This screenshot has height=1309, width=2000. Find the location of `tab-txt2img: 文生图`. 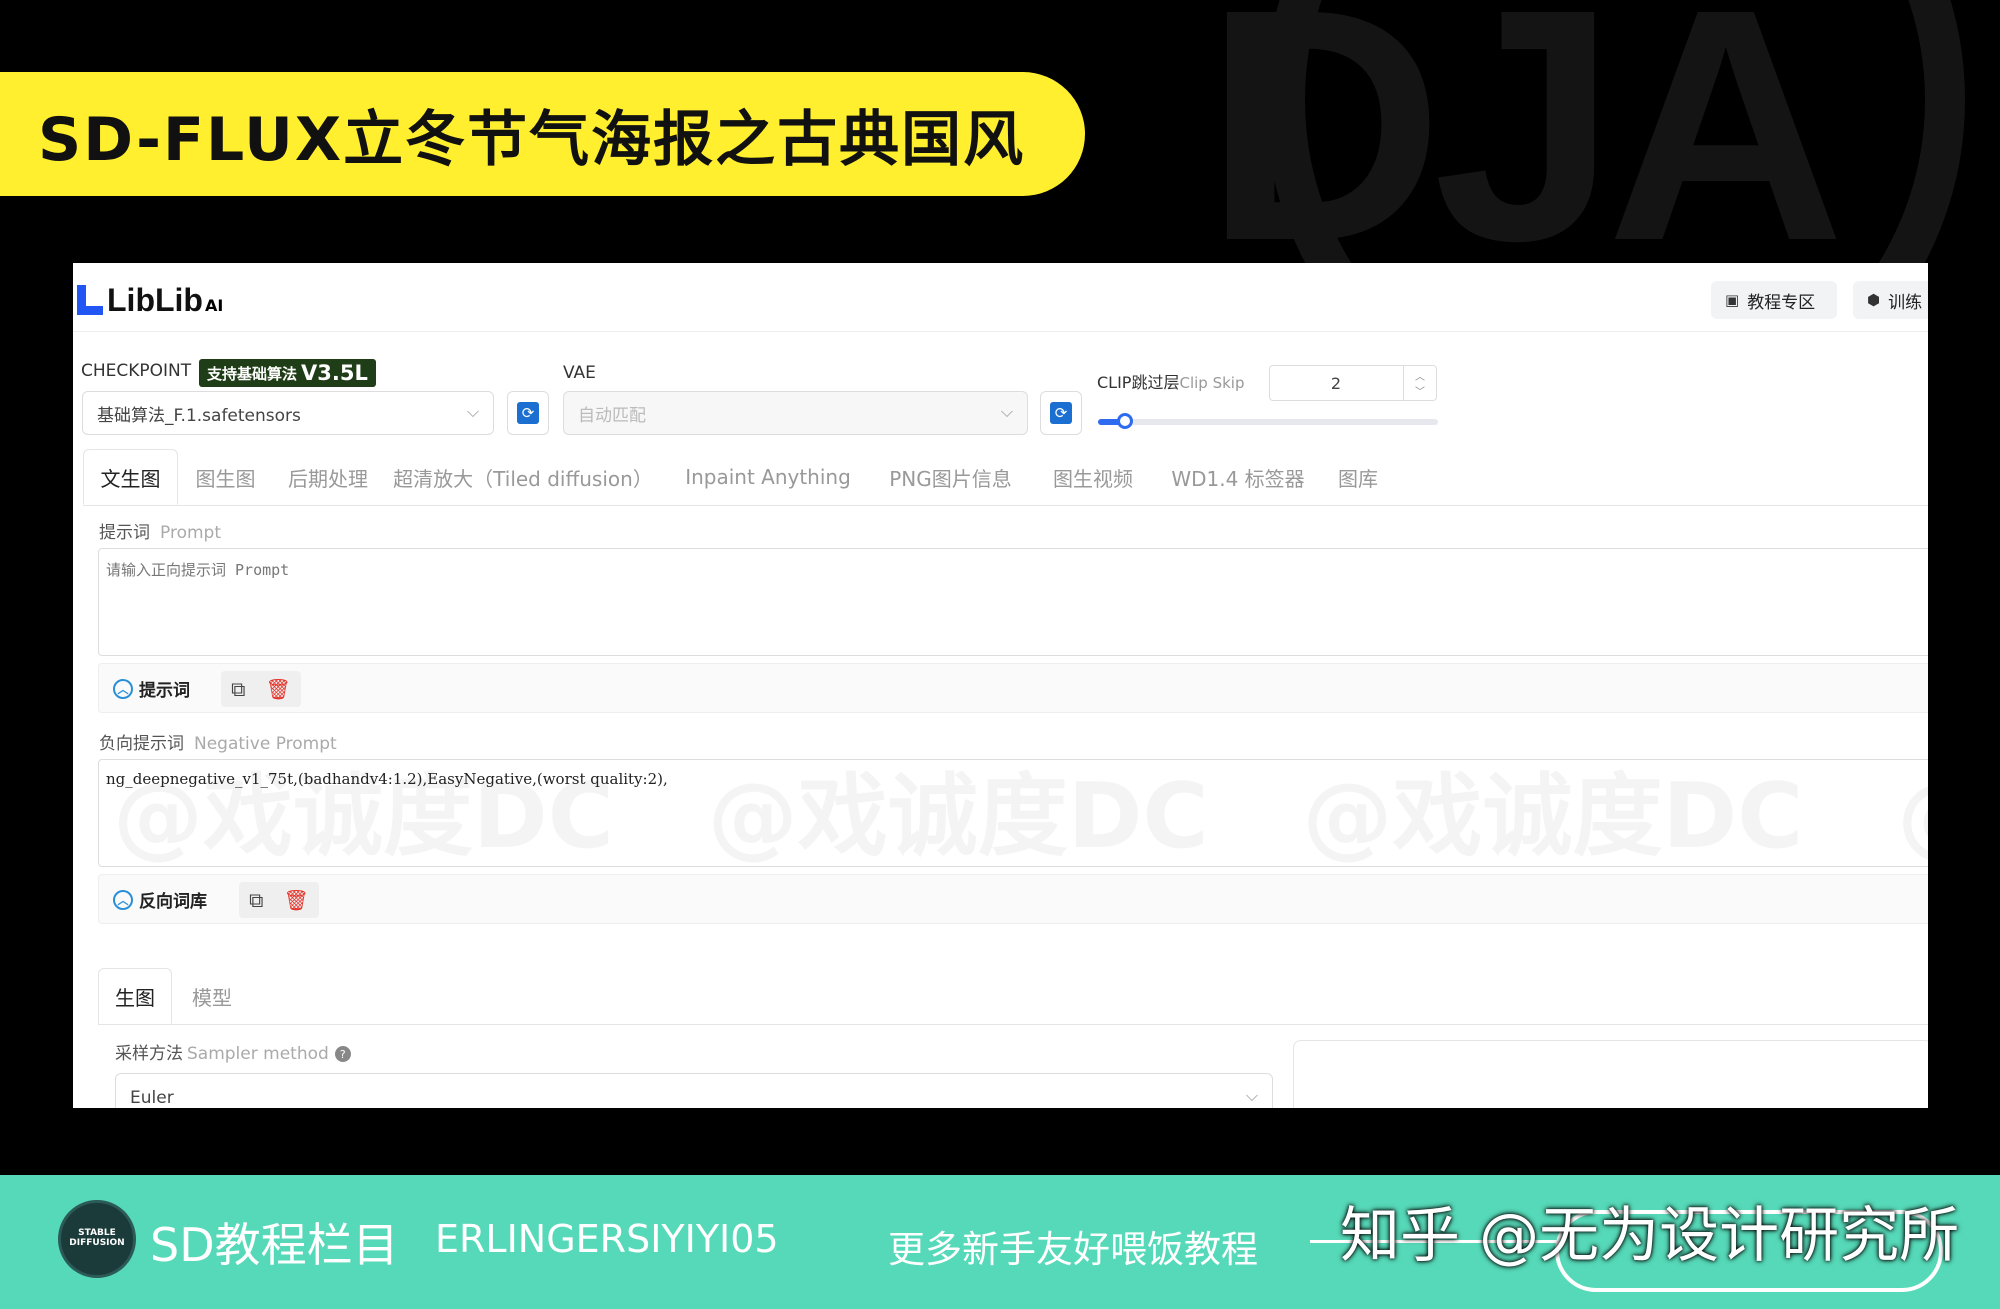

tab-txt2img: 文生图 is located at coordinates (130, 477).